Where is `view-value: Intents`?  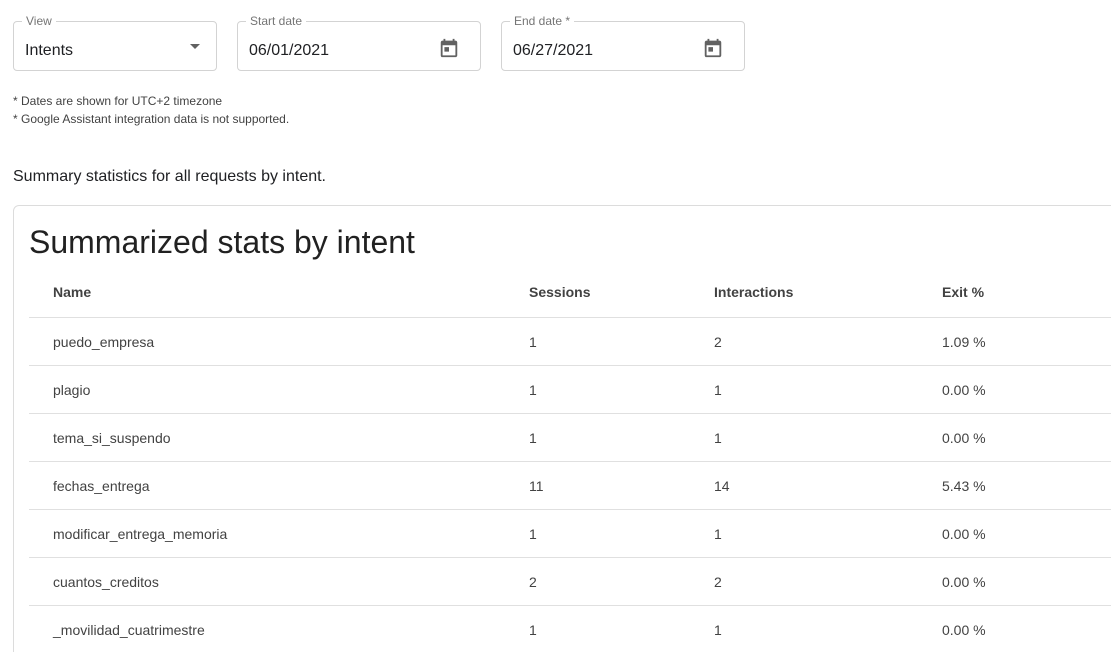
view-value: Intents is located at coordinates (49, 50).